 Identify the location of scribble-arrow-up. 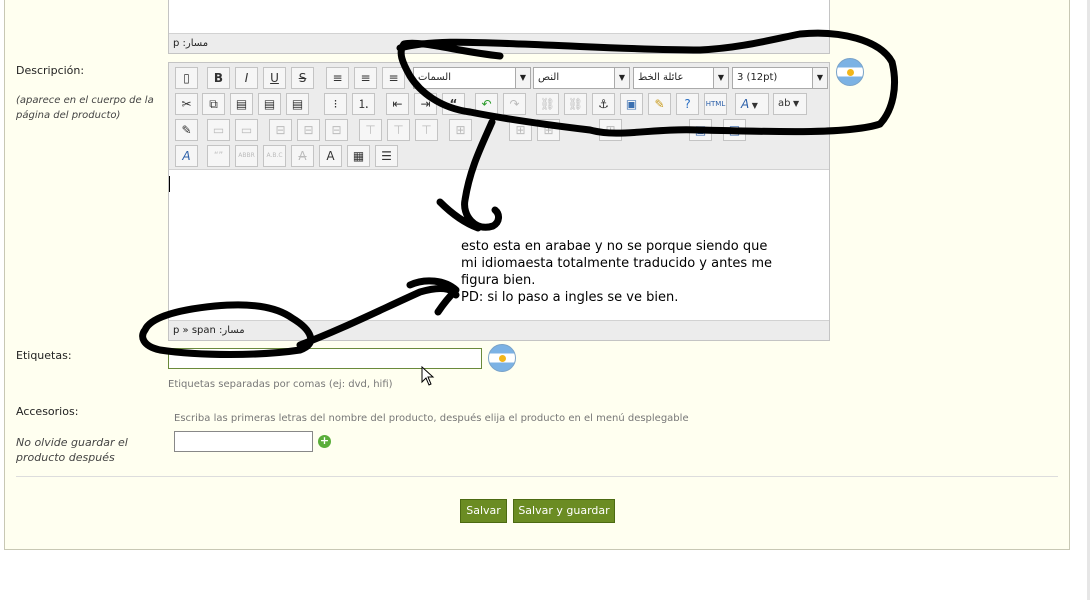
(378, 313).